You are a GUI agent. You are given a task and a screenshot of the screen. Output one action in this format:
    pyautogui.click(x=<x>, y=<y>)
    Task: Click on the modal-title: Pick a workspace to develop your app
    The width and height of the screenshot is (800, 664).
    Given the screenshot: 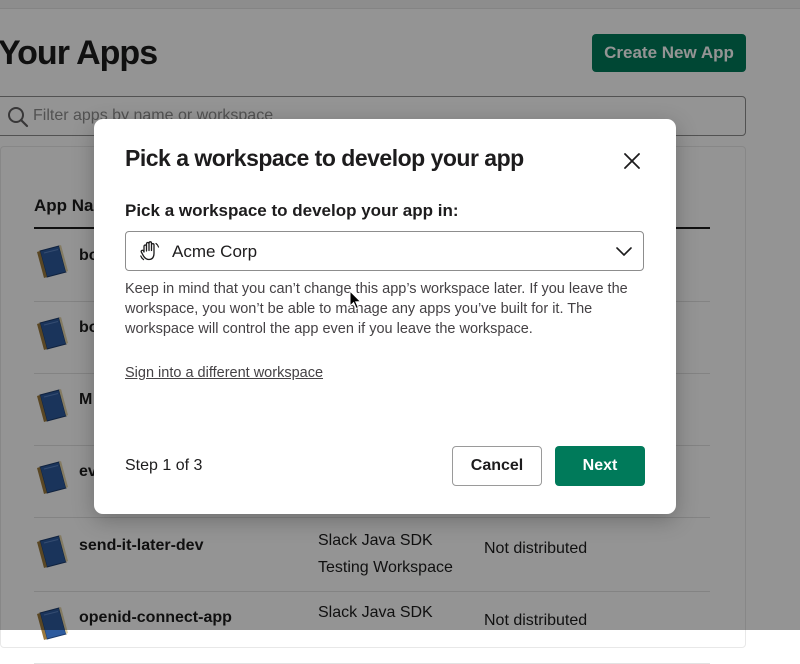 What is the action you would take?
    pyautogui.click(x=324, y=158)
    